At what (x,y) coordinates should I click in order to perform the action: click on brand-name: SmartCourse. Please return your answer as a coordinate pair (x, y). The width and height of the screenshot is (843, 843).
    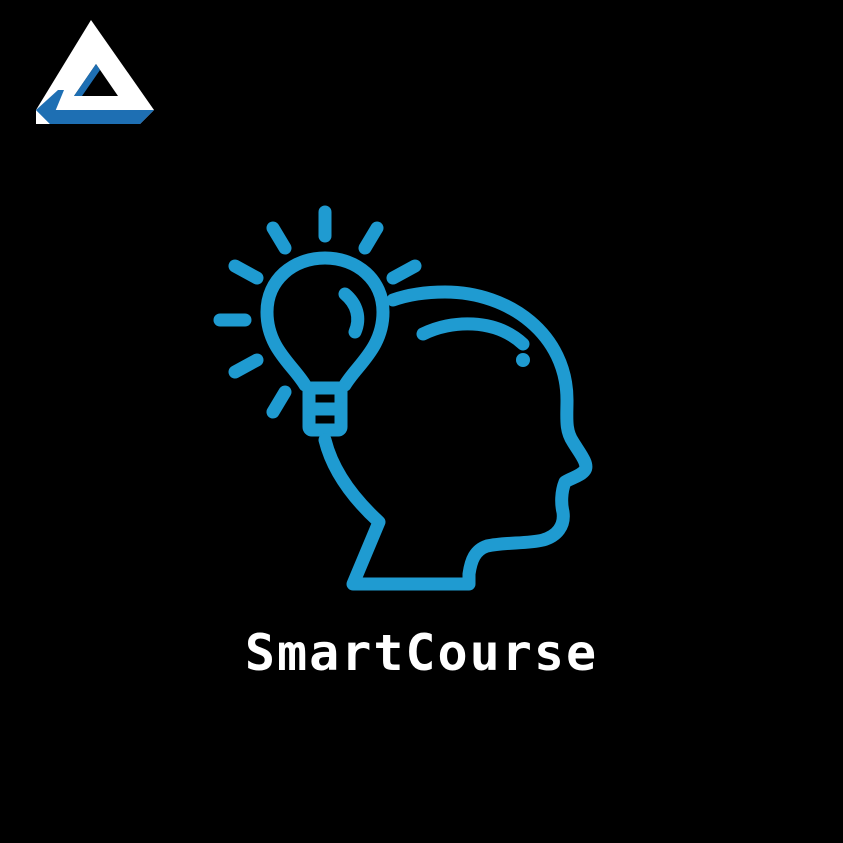
    Looking at the image, I should click on (421, 653).